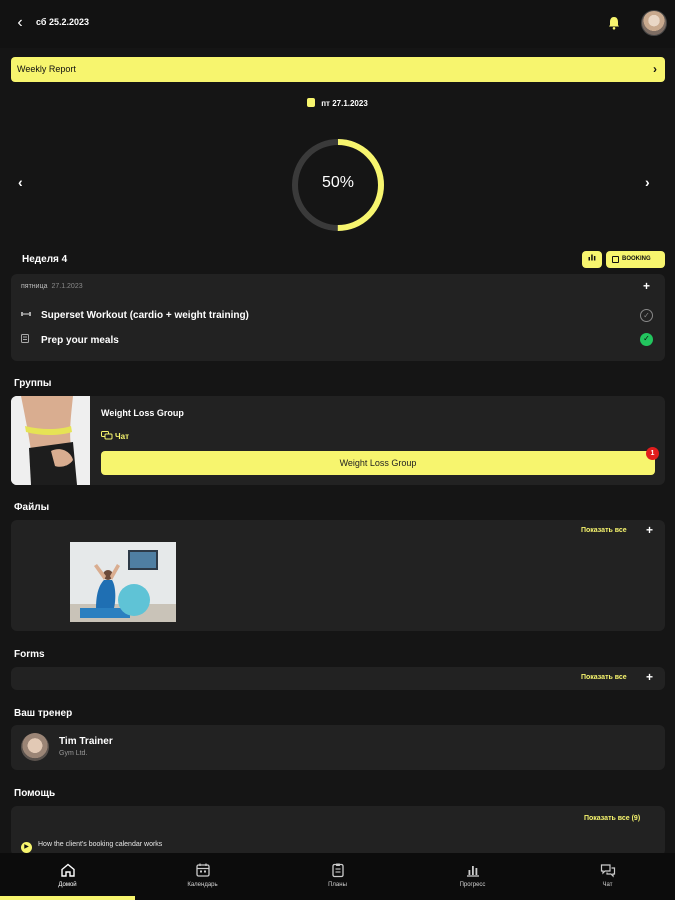  I want to click on current-date: пт 27.1.2023, so click(337, 105).